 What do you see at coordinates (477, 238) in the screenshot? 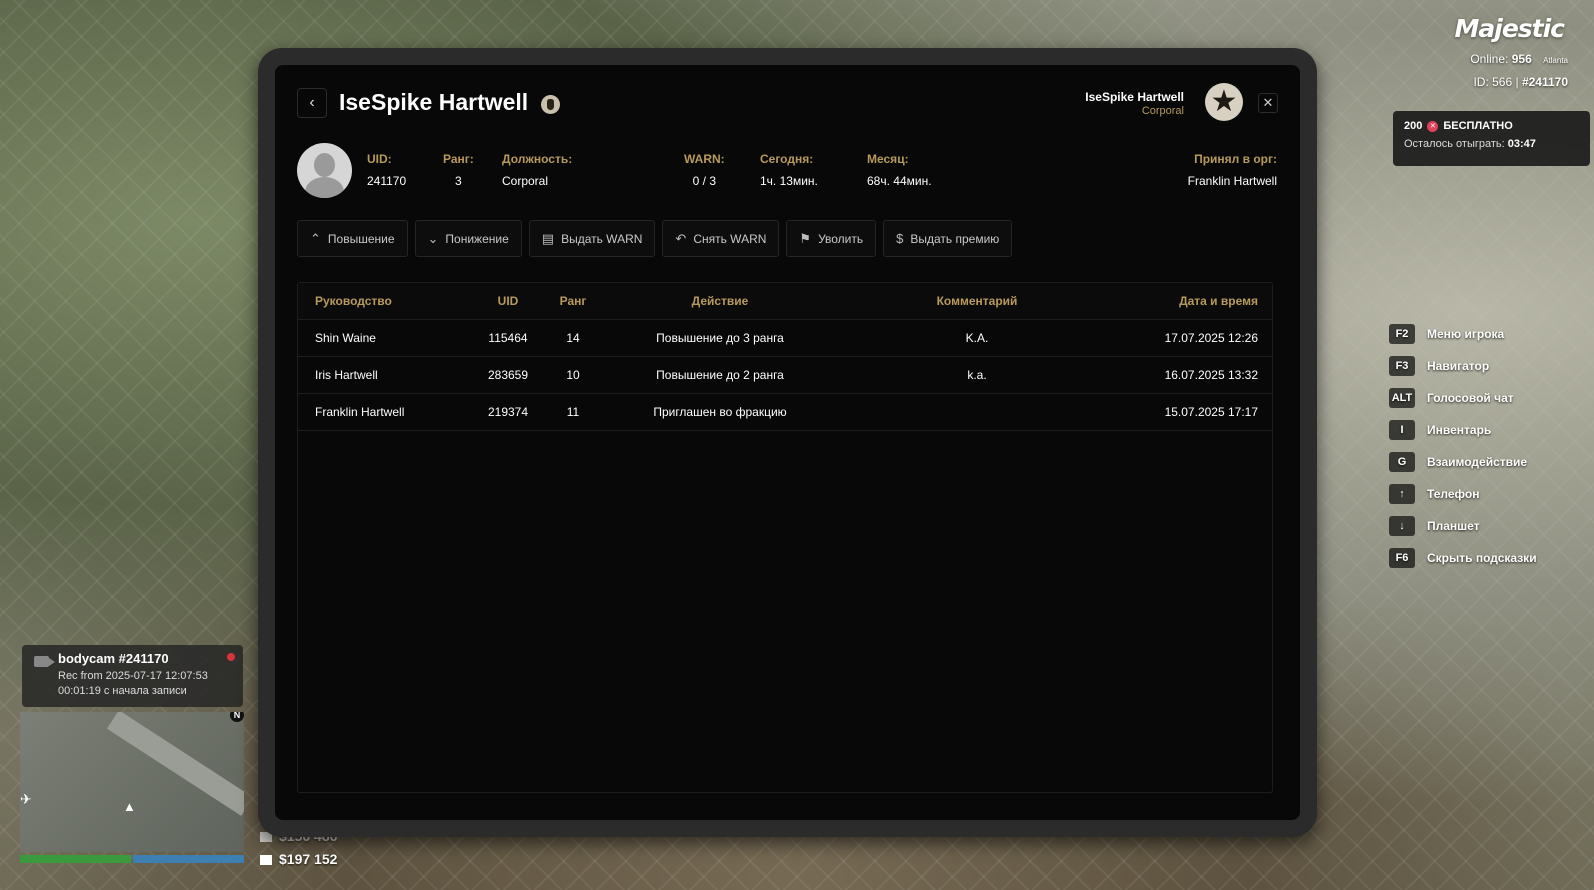
I see `demote-label: Понижение` at bounding box center [477, 238].